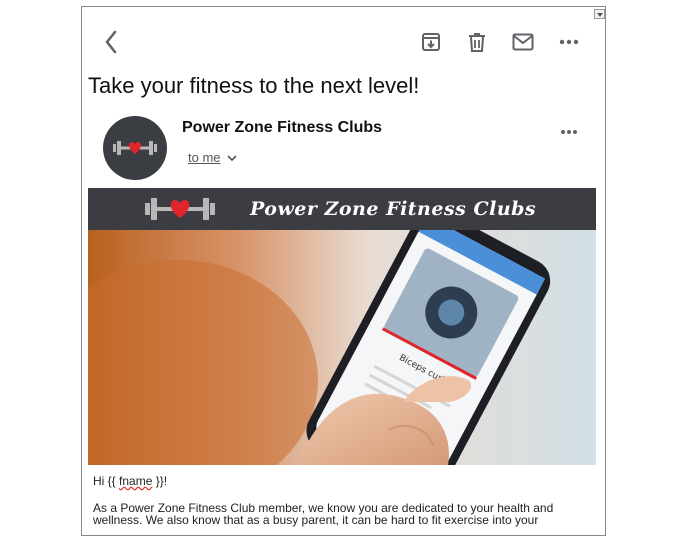  What do you see at coordinates (393, 209) in the screenshot?
I see `banner-title: Power Zone Fitness Clubs` at bounding box center [393, 209].